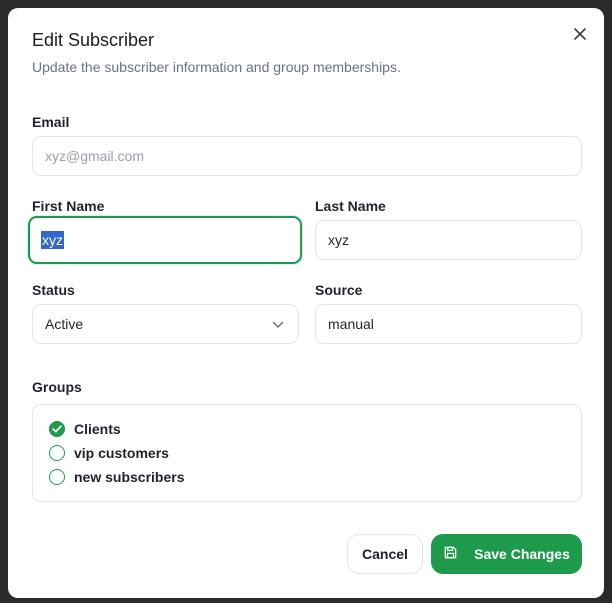  What do you see at coordinates (448, 240) in the screenshot?
I see `last-name-field: xyz` at bounding box center [448, 240].